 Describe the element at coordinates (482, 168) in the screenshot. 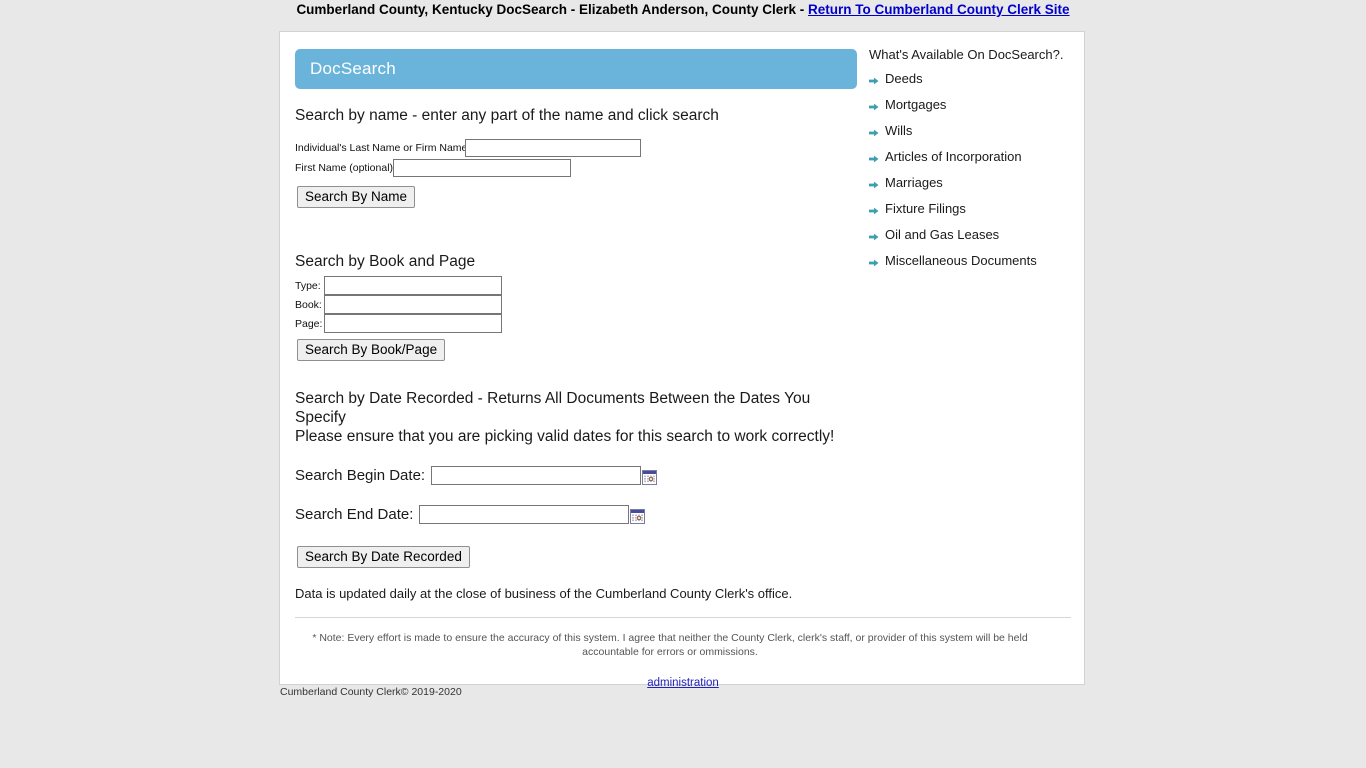

I see `first-name-input` at that location.